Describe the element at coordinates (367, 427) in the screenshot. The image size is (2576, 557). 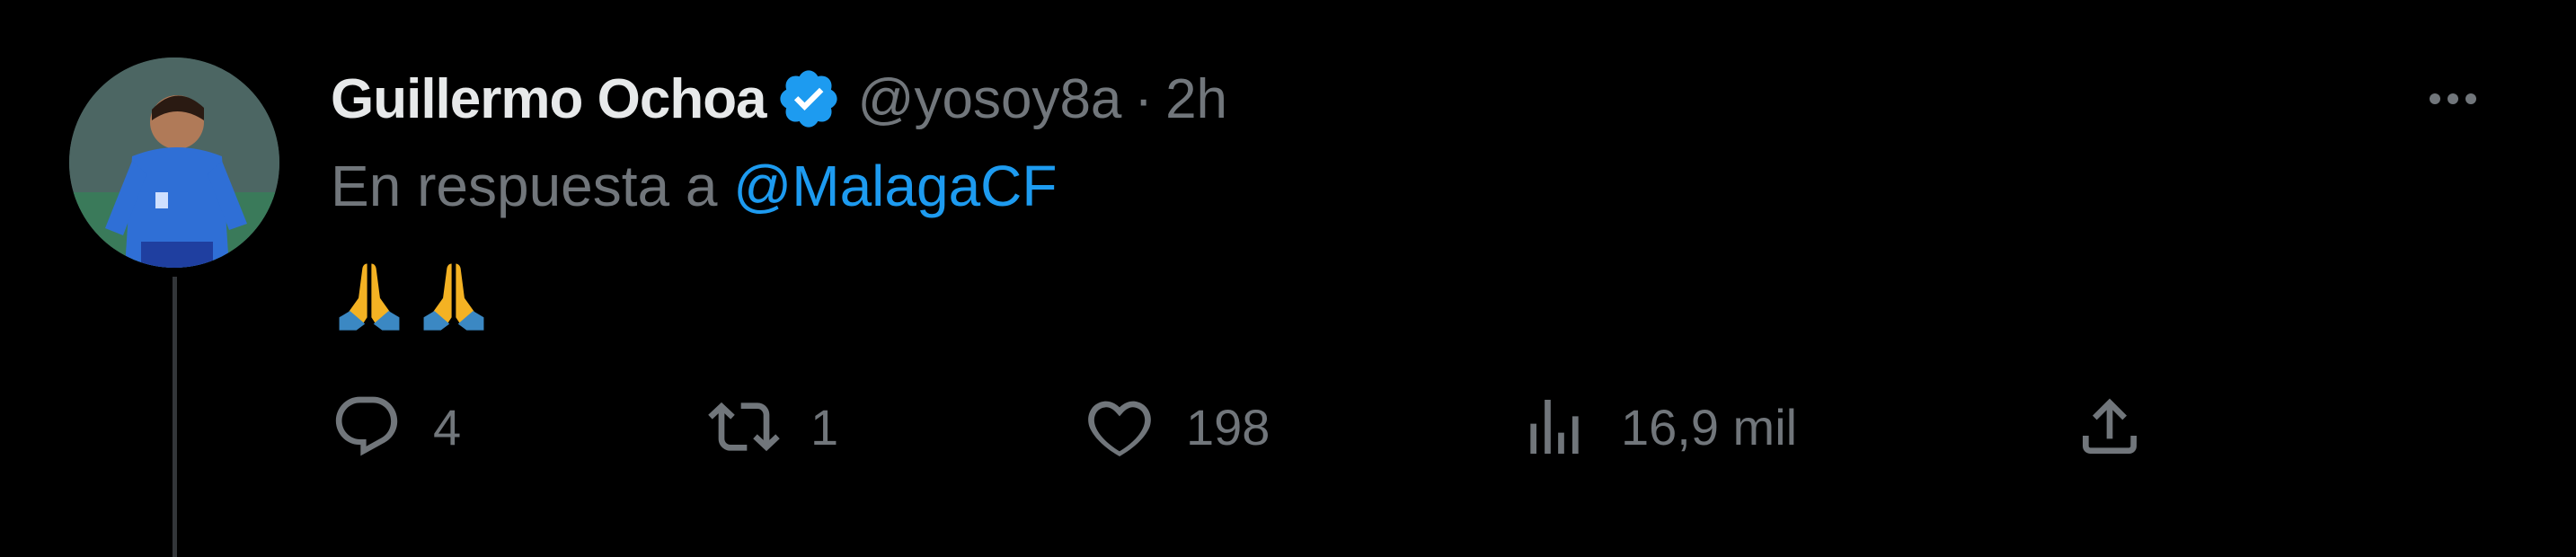
I see `reply-icon` at that location.